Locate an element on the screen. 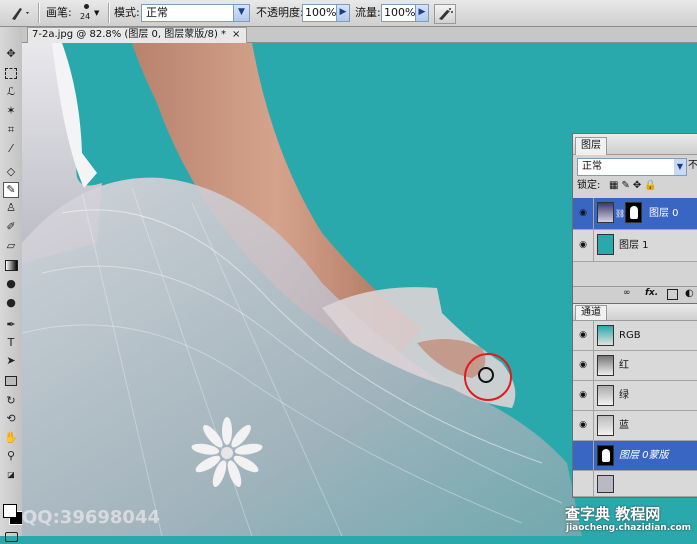  document-title: 7-2a.jpg @ 82.8% (图层 0, 图层蒙版/8) * is located at coordinates (129, 34).